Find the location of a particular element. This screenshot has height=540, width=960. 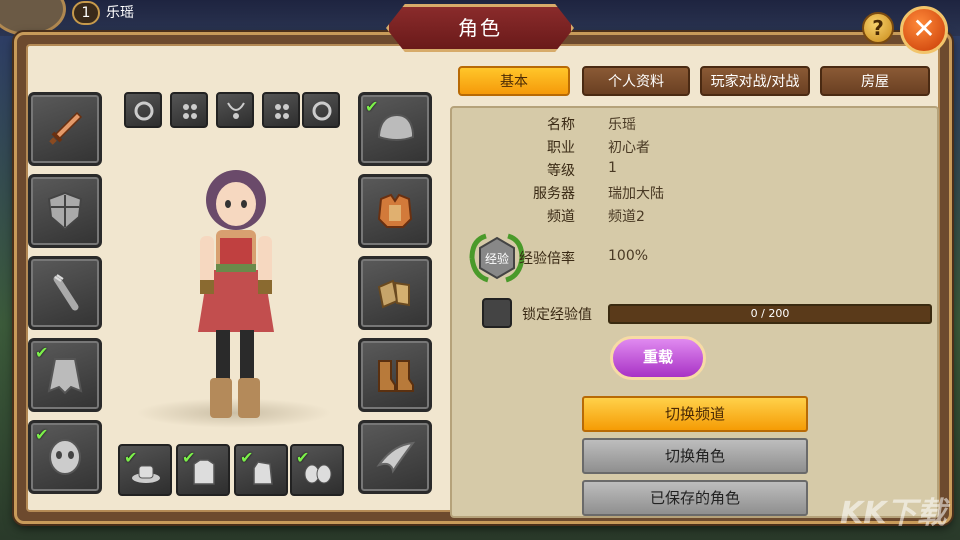

switch-channel-button: 切换频道 is located at coordinates (695, 414).